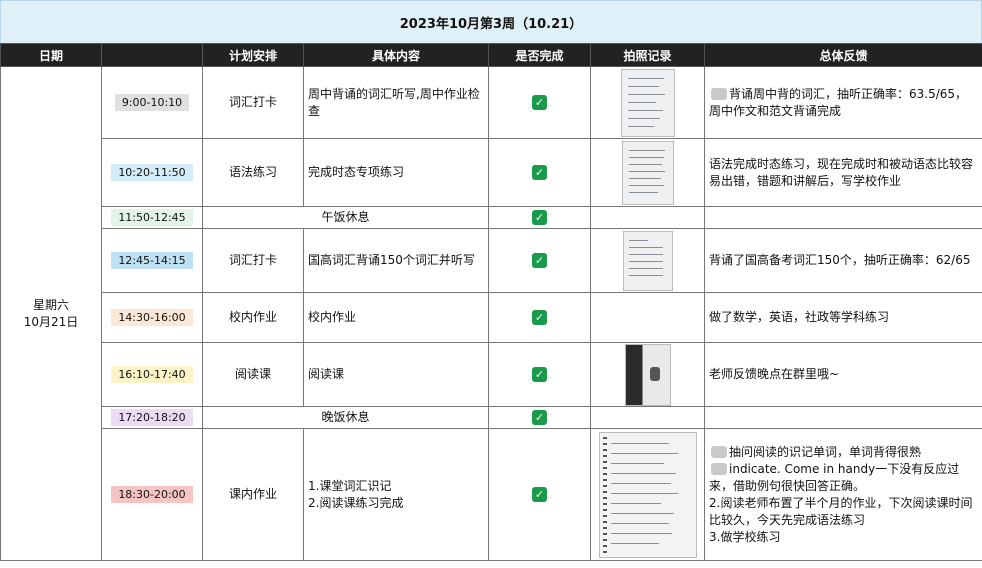 Image resolution: width=982 pixels, height=568 pixels. I want to click on time-cell: 18:30-20:00, so click(152, 494).